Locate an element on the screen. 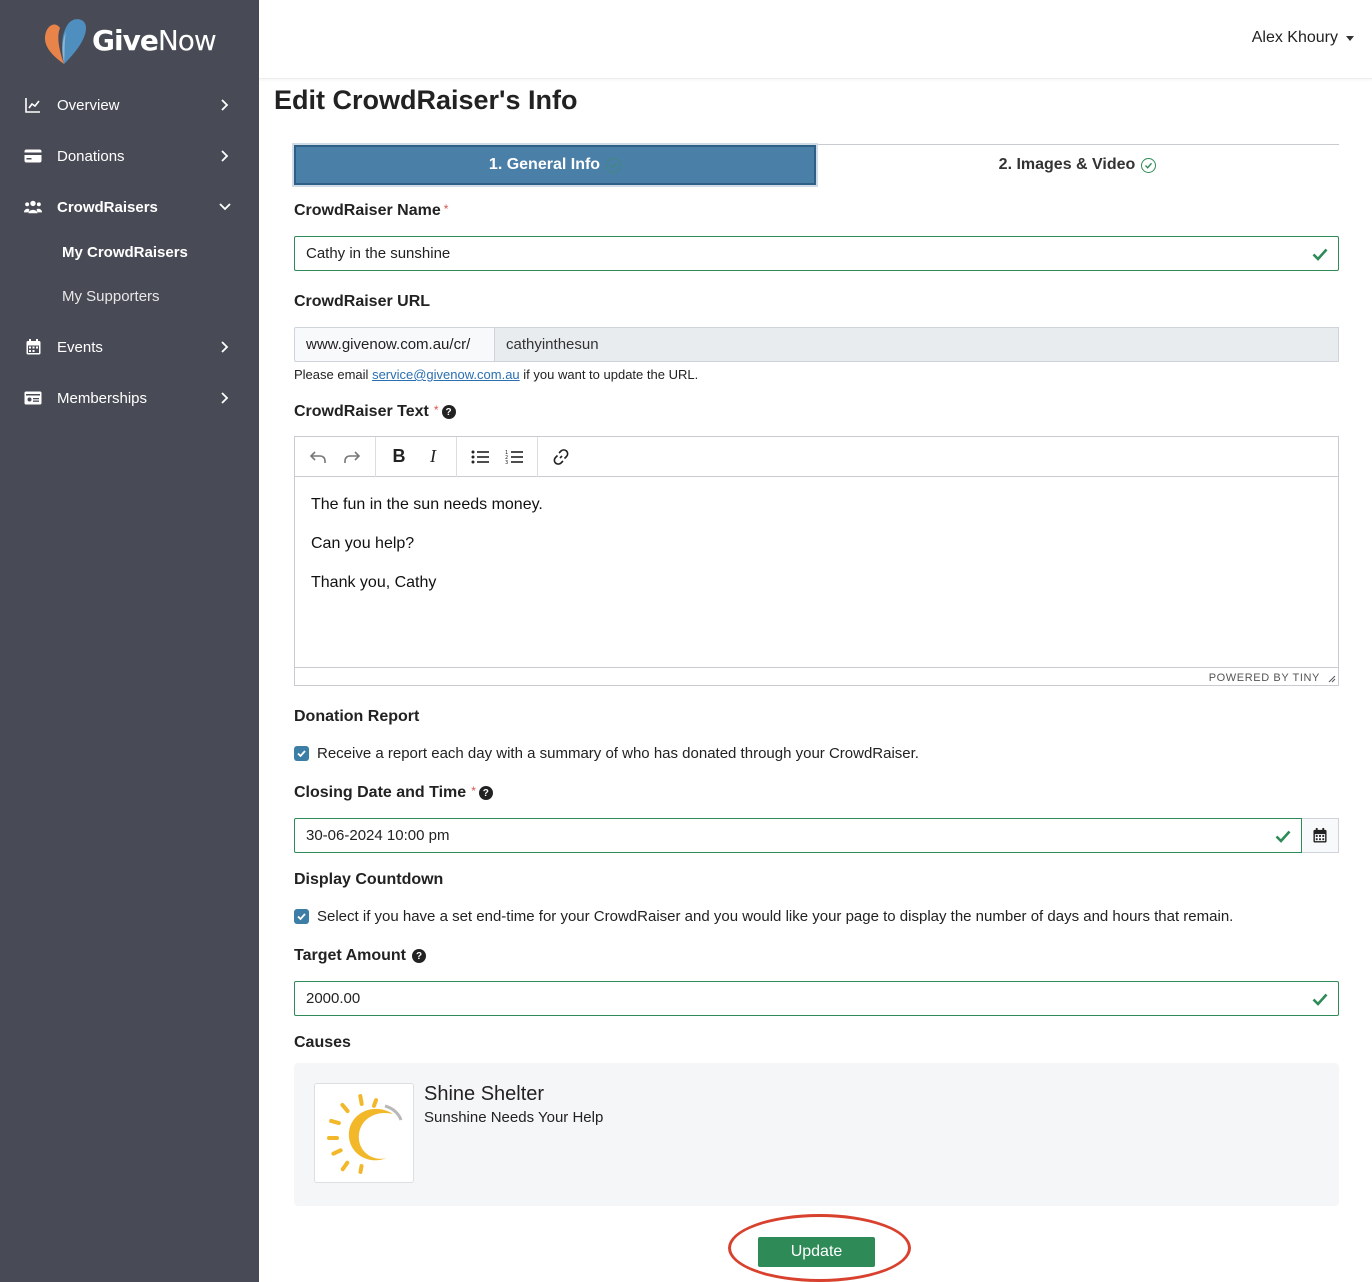 The width and height of the screenshot is (1372, 1282). sidebar-item-memberships: Memberships is located at coordinates (129, 398).